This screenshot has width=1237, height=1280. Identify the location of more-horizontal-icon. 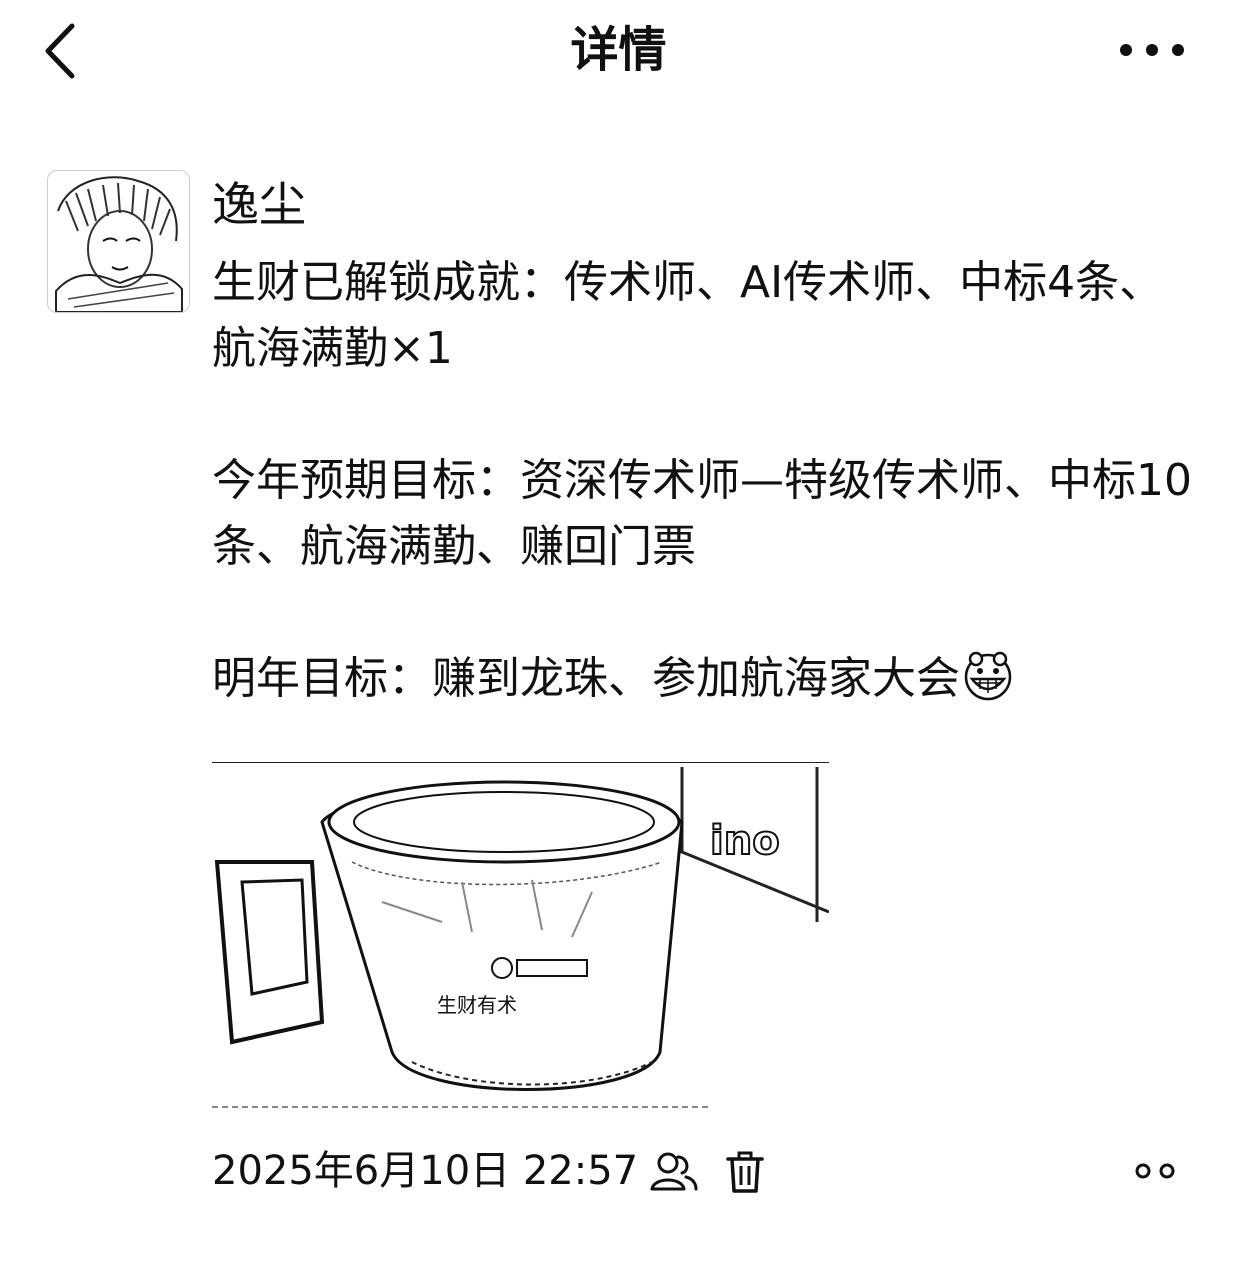
(1152, 50).